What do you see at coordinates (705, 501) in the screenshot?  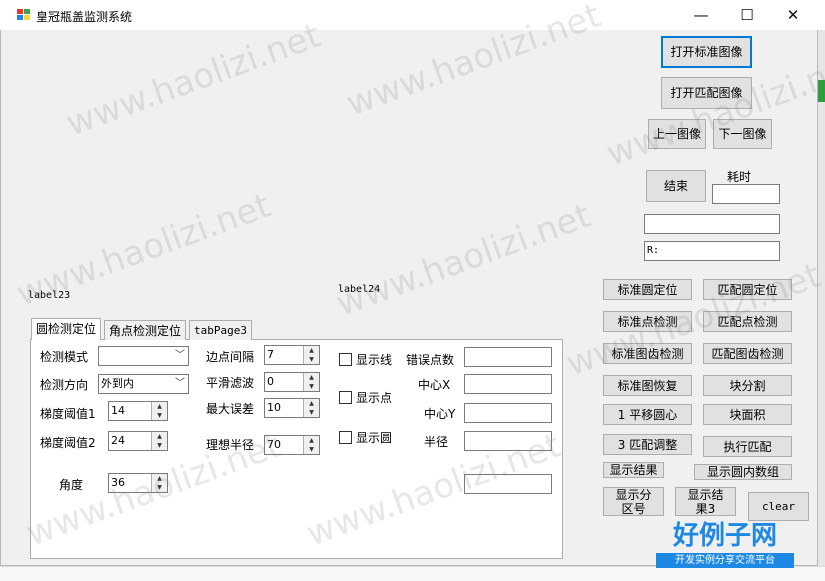 I see `show-result3-button: 显示结果3` at bounding box center [705, 501].